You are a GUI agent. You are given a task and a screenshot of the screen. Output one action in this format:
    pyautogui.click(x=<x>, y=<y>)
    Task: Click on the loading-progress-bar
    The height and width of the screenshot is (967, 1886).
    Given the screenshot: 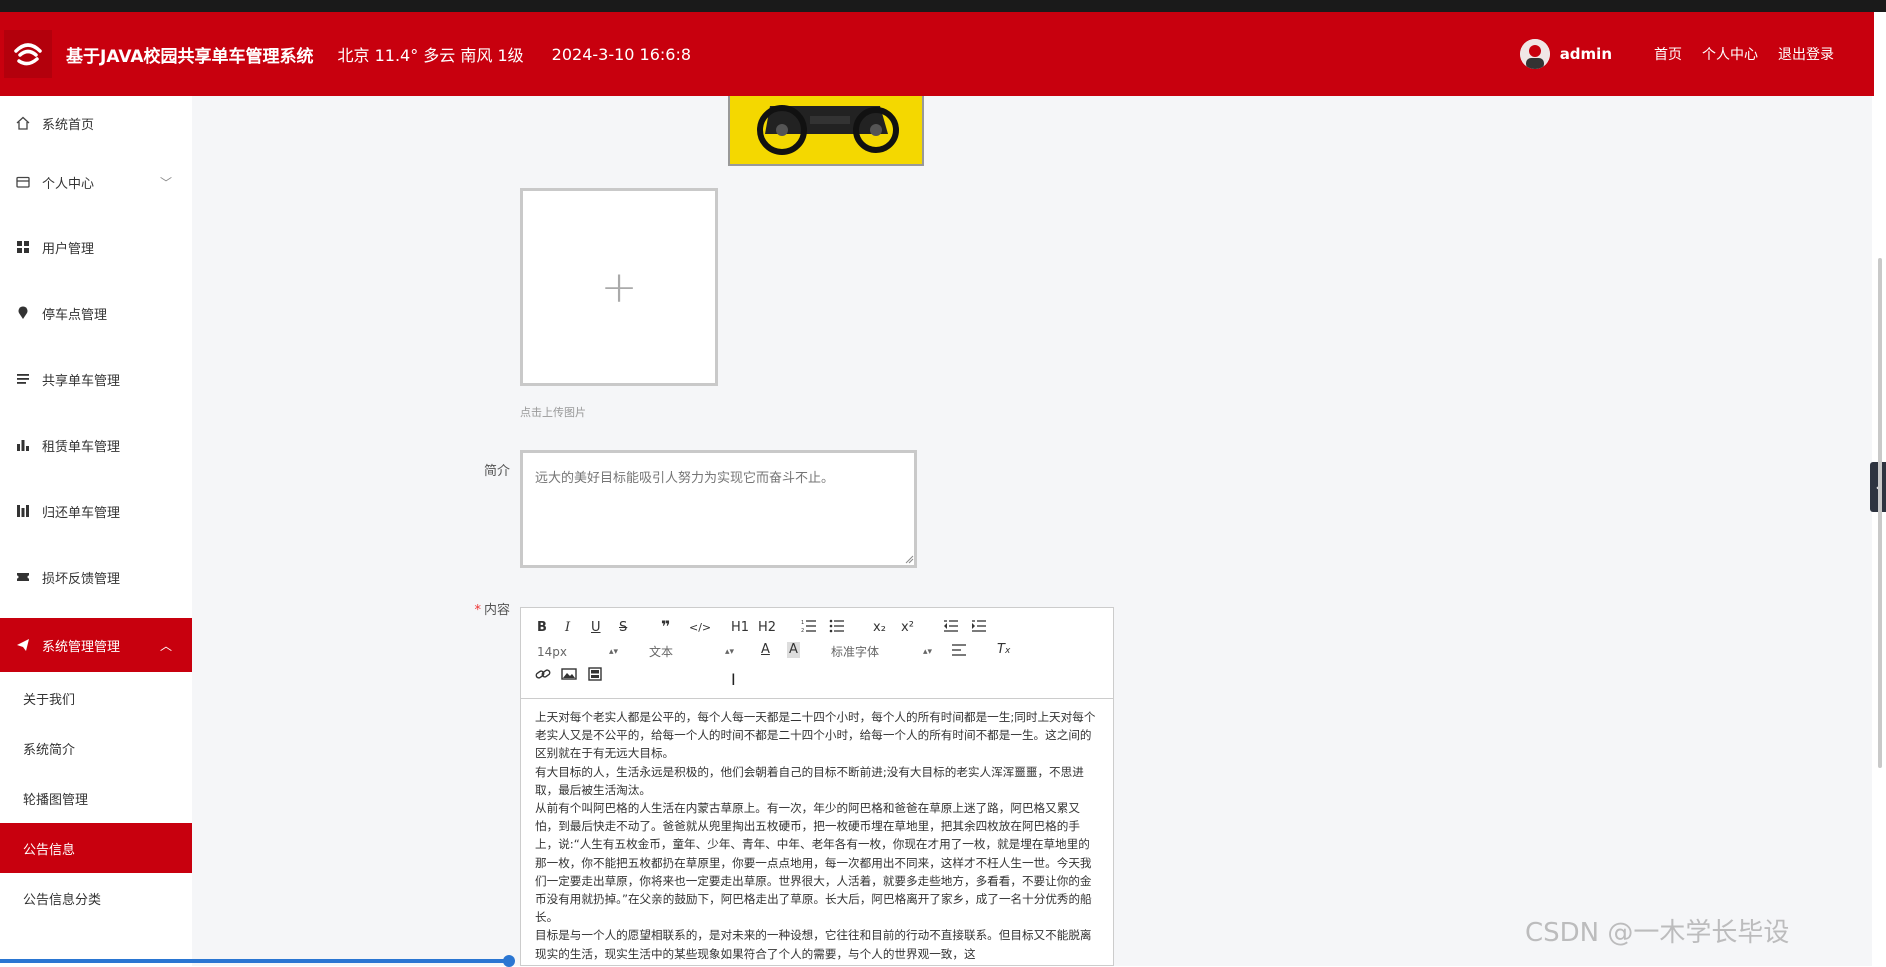 What is the action you would take?
    pyautogui.click(x=255, y=961)
    